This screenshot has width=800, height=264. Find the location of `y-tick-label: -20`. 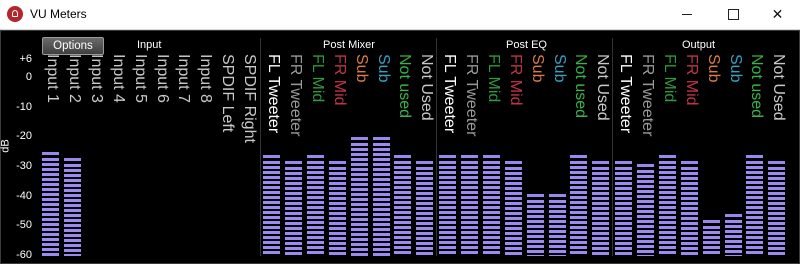

y-tick-label: -20 is located at coordinates (24, 136).